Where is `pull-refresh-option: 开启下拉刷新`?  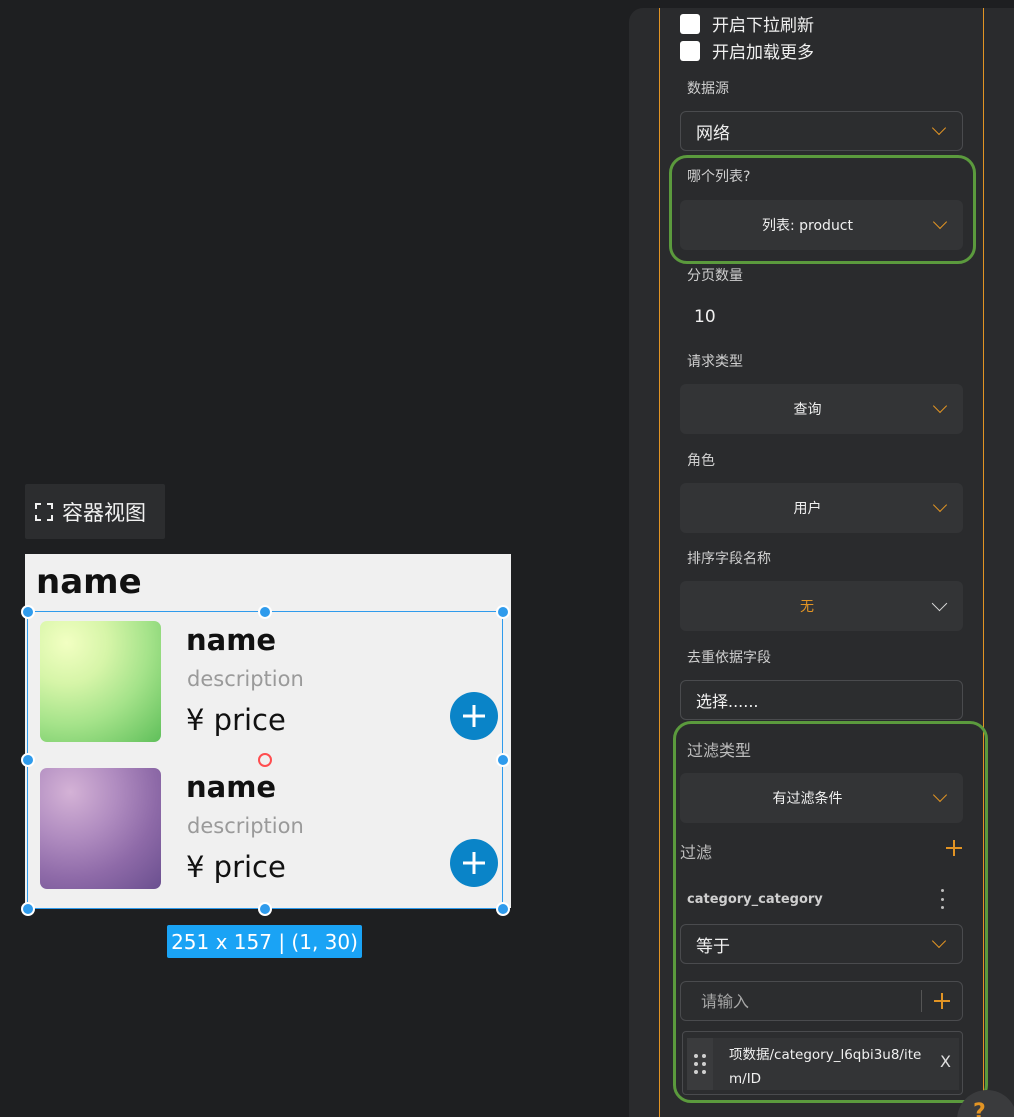
pull-refresh-option: 开启下拉刷新 is located at coordinates (747, 23).